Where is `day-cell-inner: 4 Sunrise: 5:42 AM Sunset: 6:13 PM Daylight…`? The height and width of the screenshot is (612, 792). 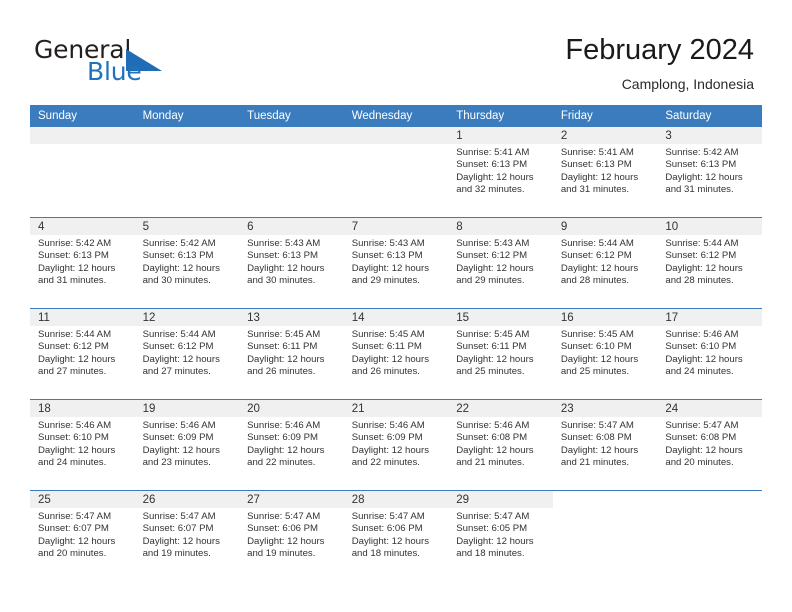
day-cell-inner: 4 Sunrise: 5:42 AM Sunset: 6:13 PM Daylight… is located at coordinates (82, 263).